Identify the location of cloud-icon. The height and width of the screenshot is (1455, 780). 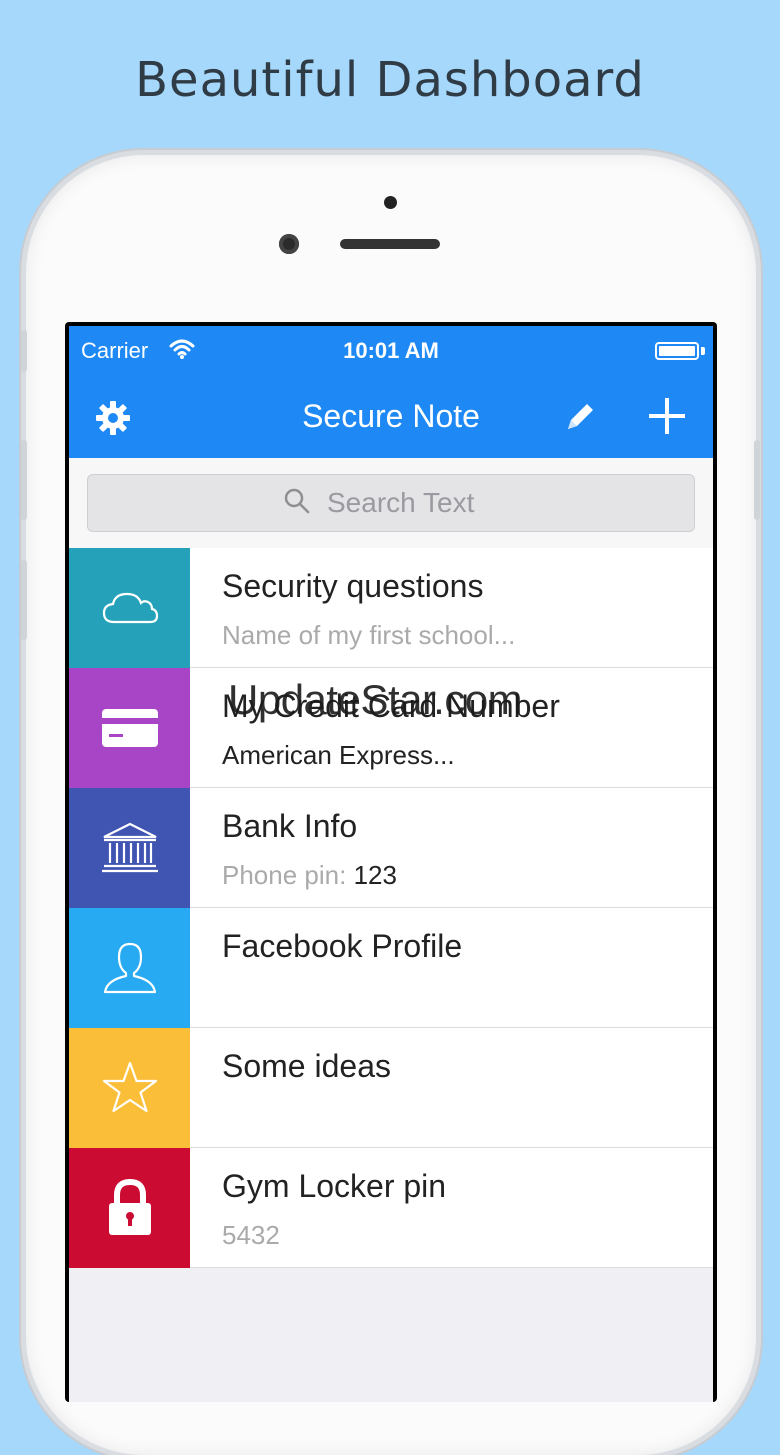
(129, 608).